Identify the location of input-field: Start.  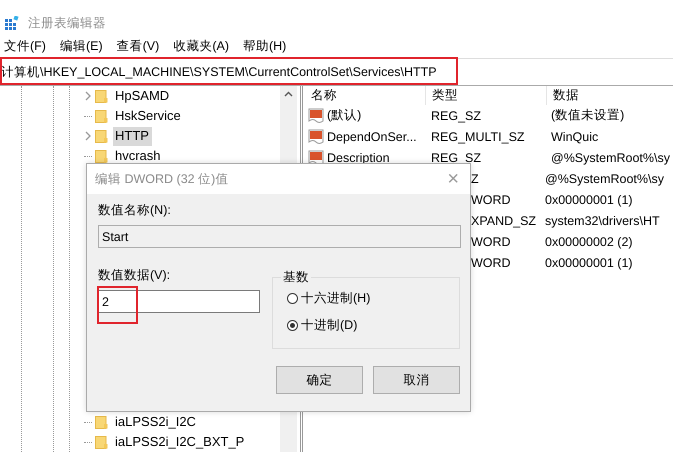
(279, 236).